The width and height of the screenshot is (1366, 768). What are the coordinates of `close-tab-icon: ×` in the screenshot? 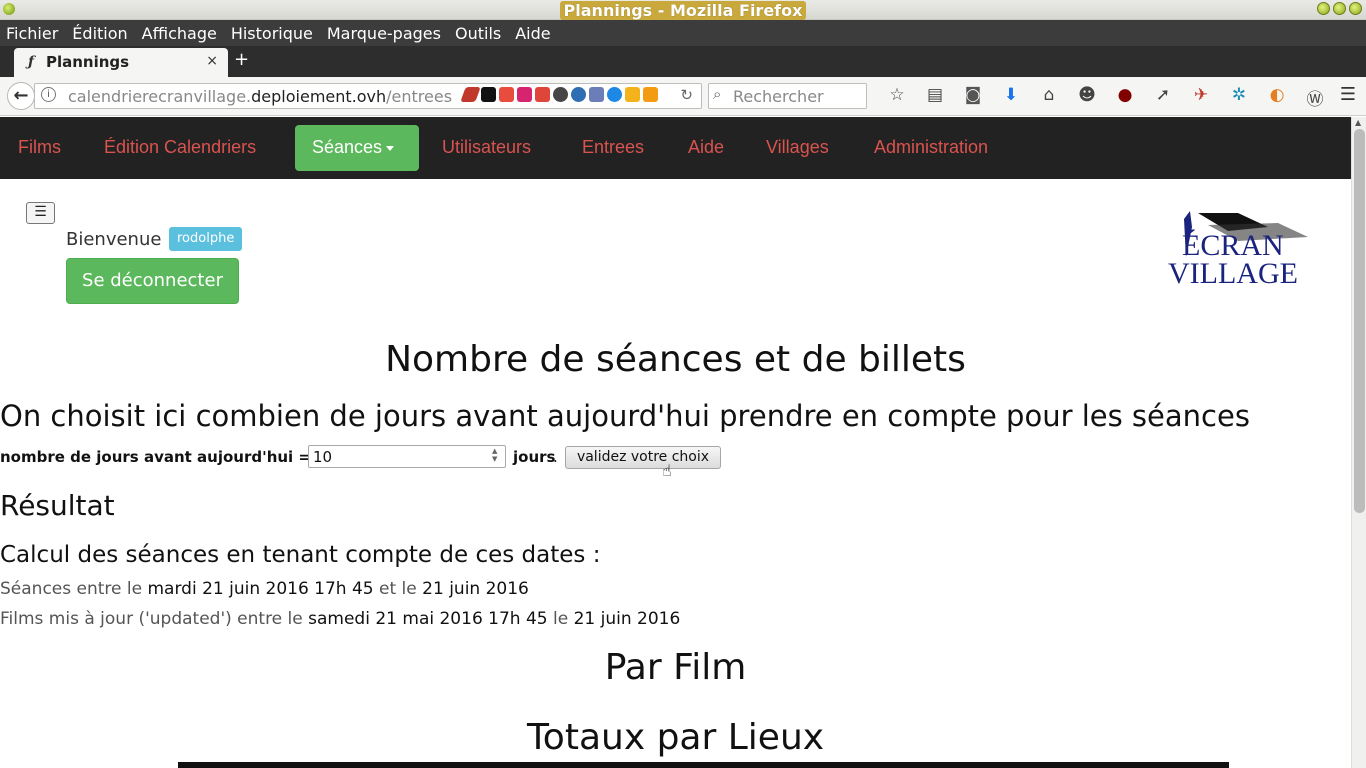 It's located at (212, 61).